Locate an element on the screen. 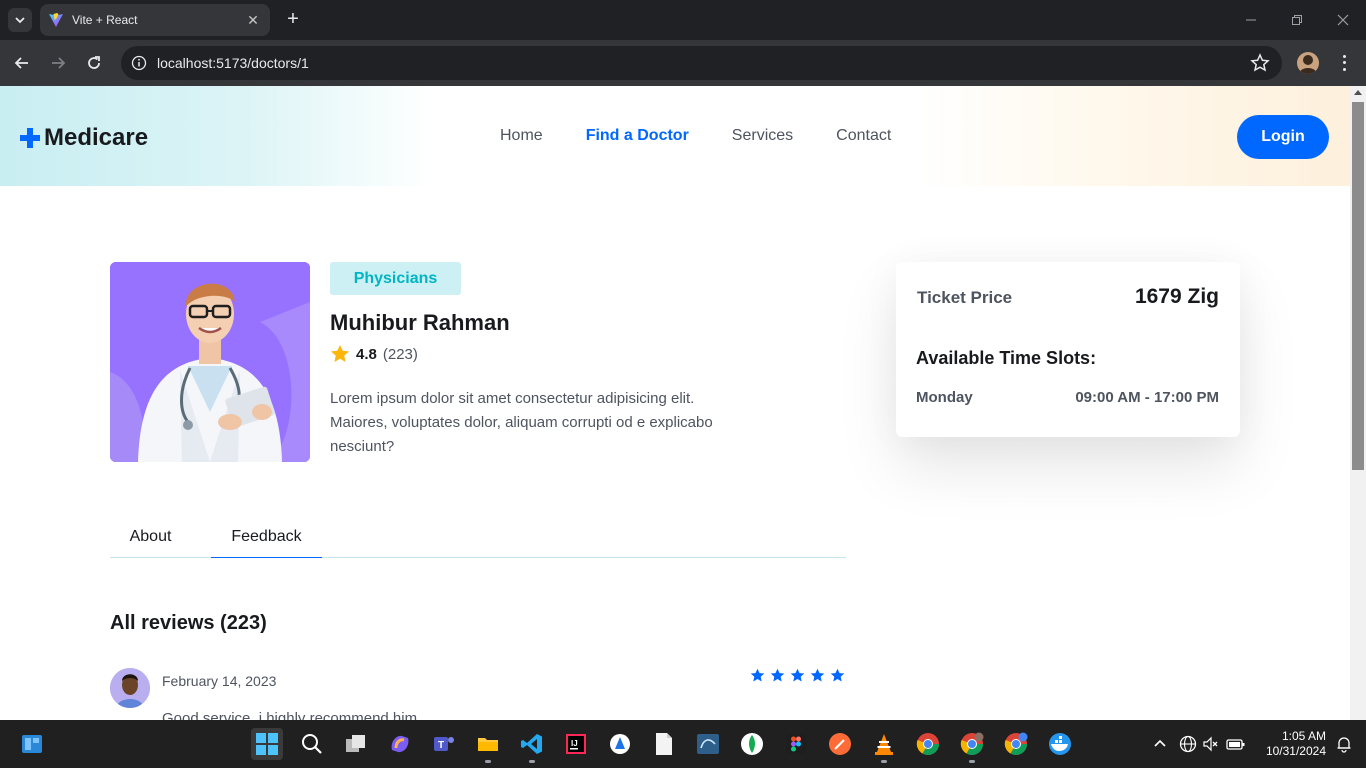 This screenshot has width=1366, height=768. close-icon is located at coordinates (1343, 20).